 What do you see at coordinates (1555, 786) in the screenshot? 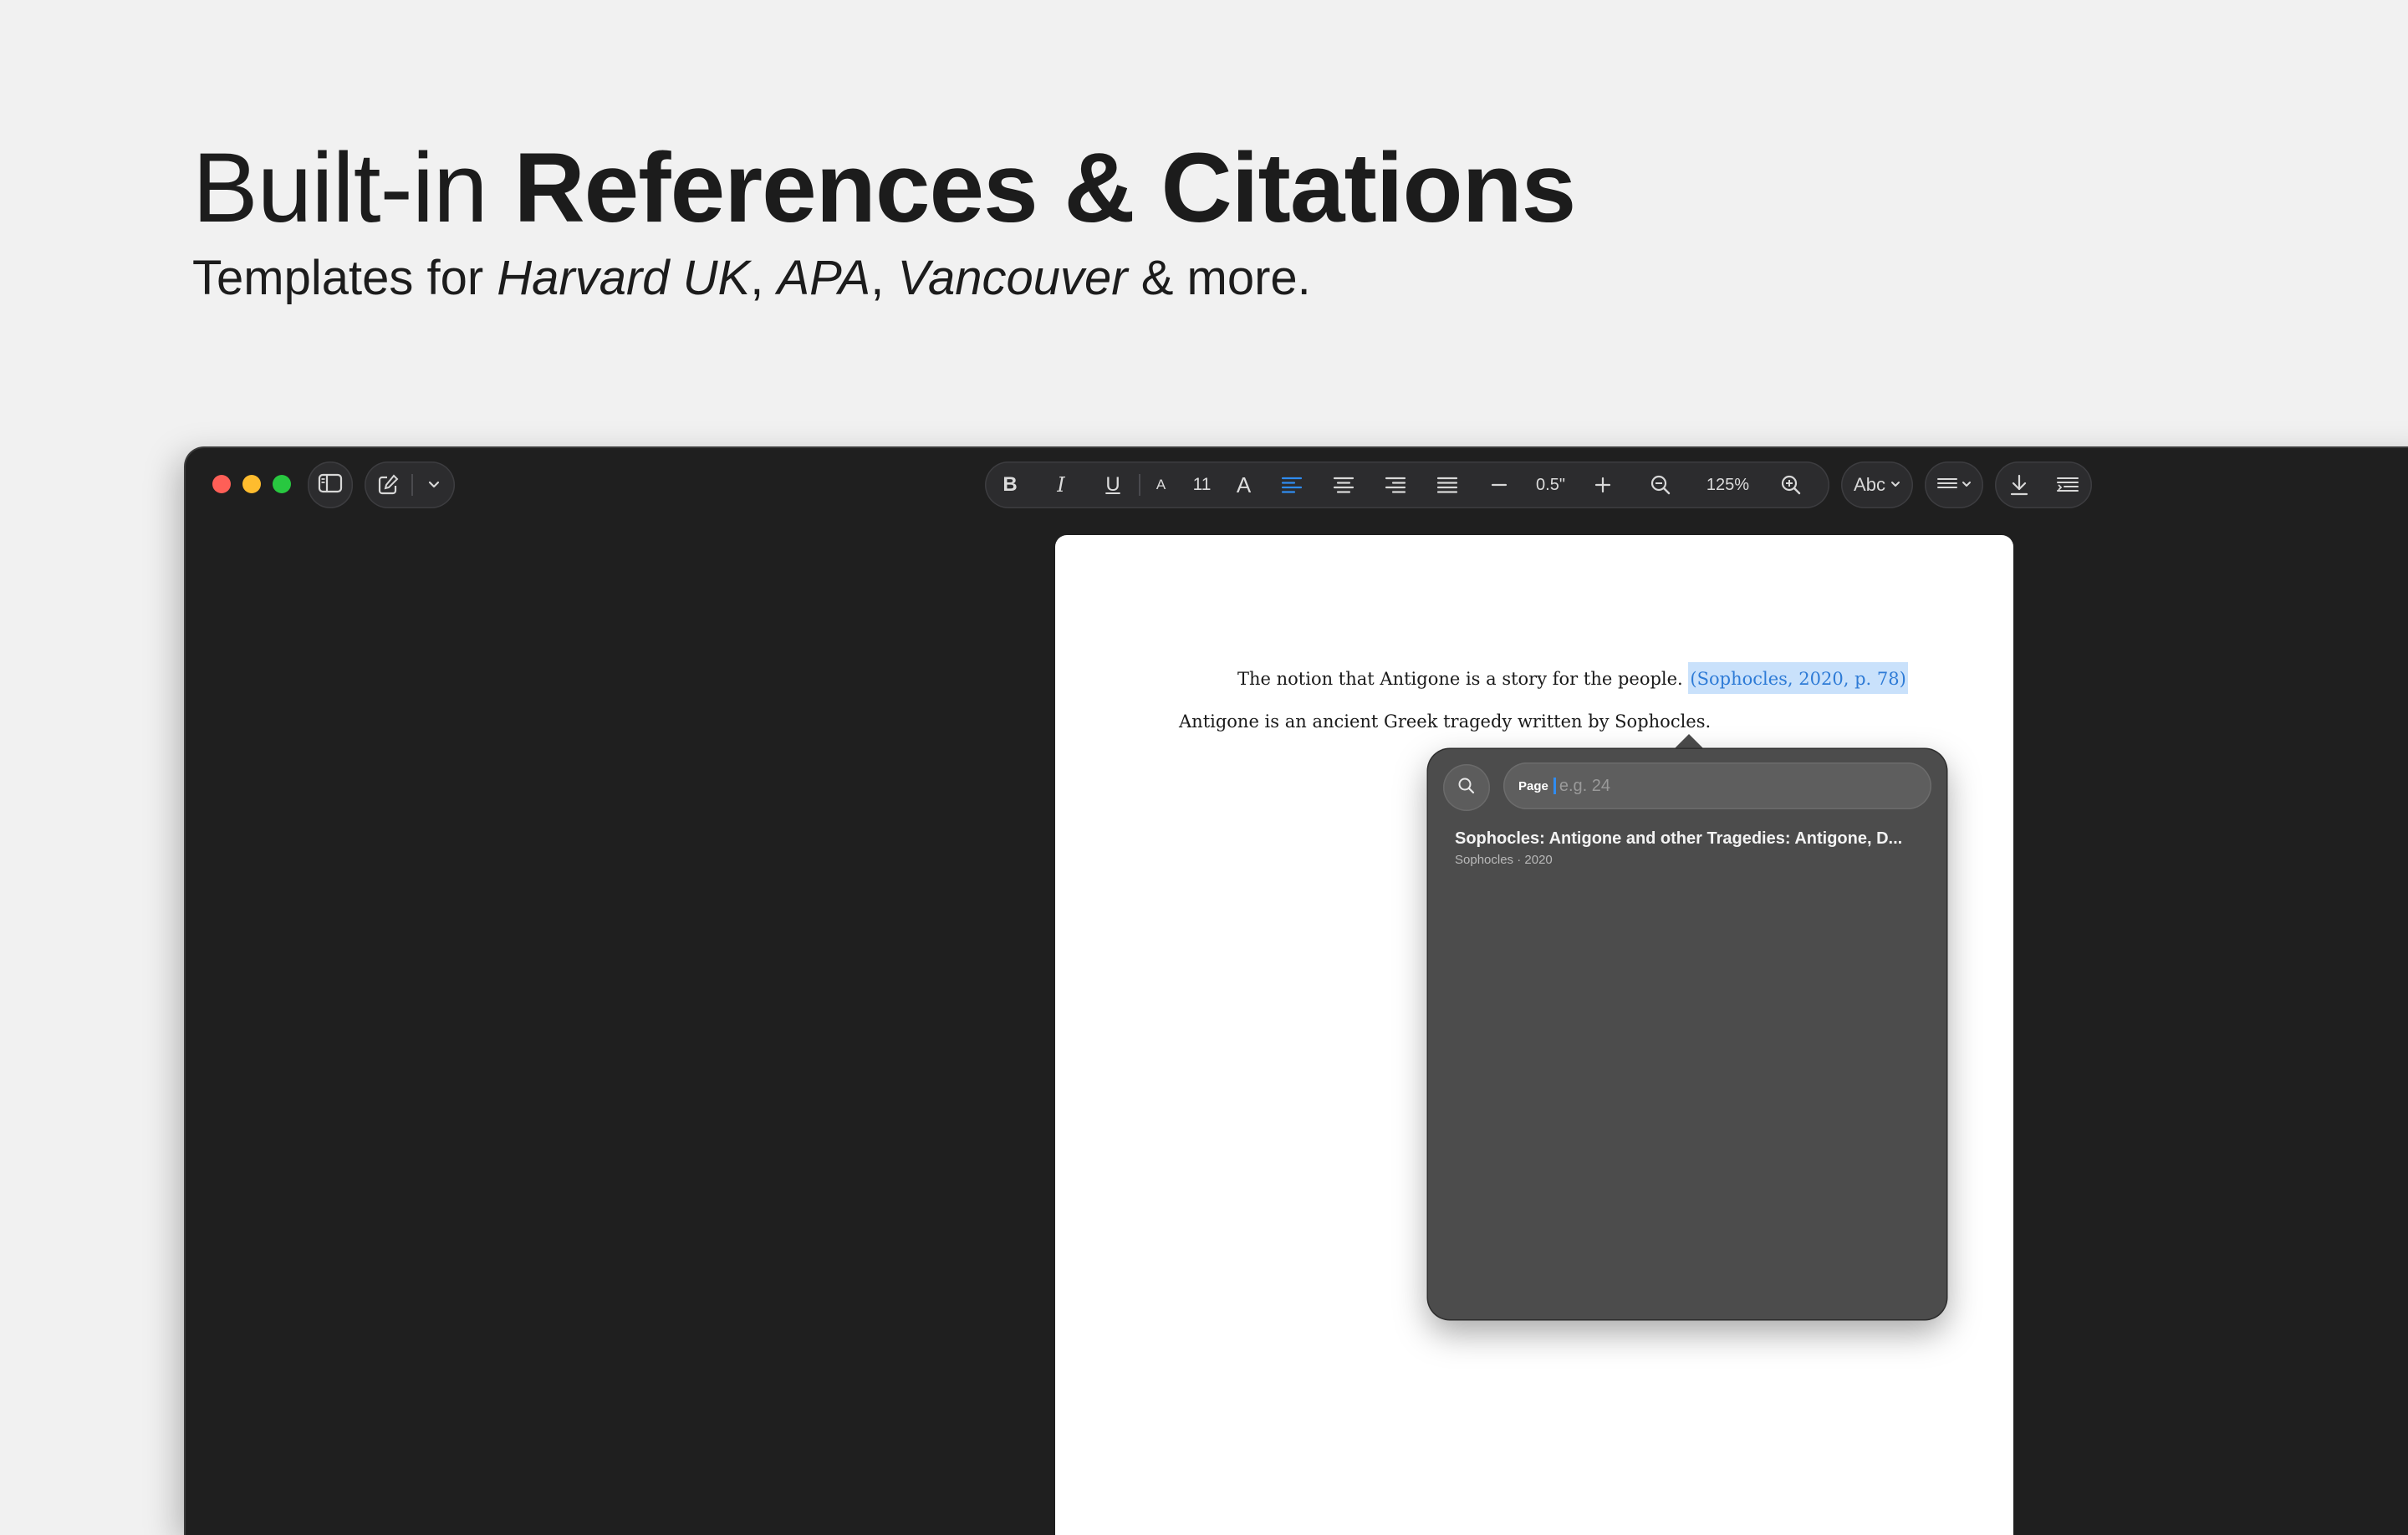
I see `text-caret` at bounding box center [1555, 786].